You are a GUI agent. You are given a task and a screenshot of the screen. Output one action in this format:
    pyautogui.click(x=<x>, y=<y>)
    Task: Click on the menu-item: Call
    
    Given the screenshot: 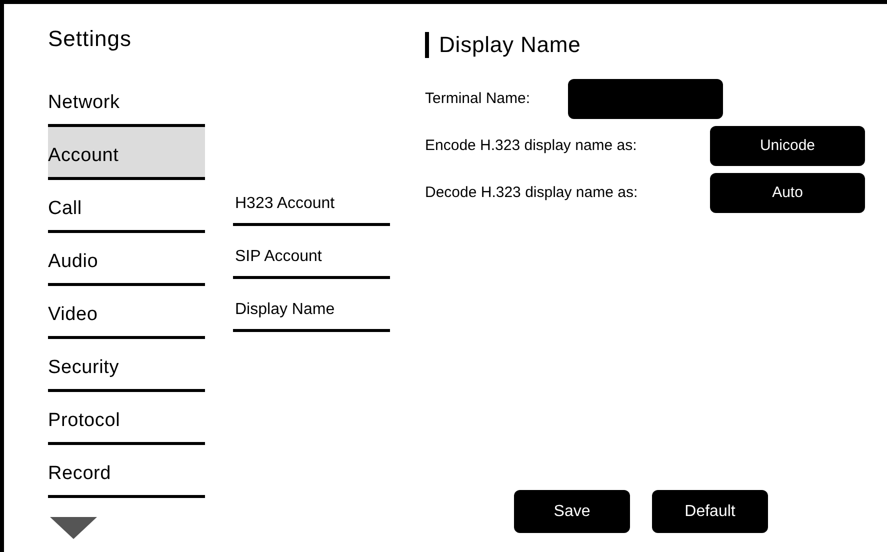 What is the action you would take?
    pyautogui.click(x=126, y=206)
    